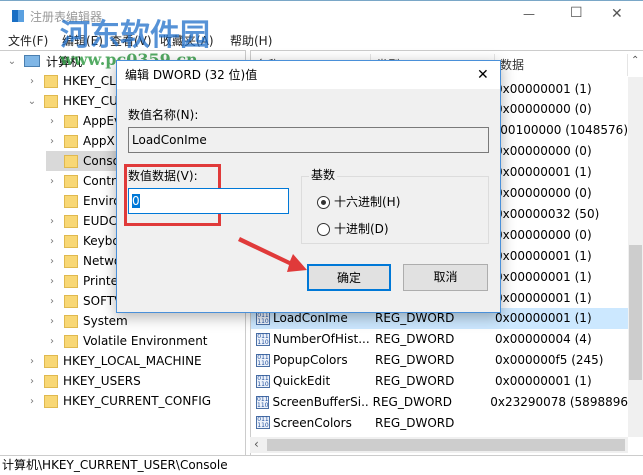 The width and height of the screenshot is (643, 475). What do you see at coordinates (81, 181) in the screenshot?
I see `tree-item: › Contr` at bounding box center [81, 181].